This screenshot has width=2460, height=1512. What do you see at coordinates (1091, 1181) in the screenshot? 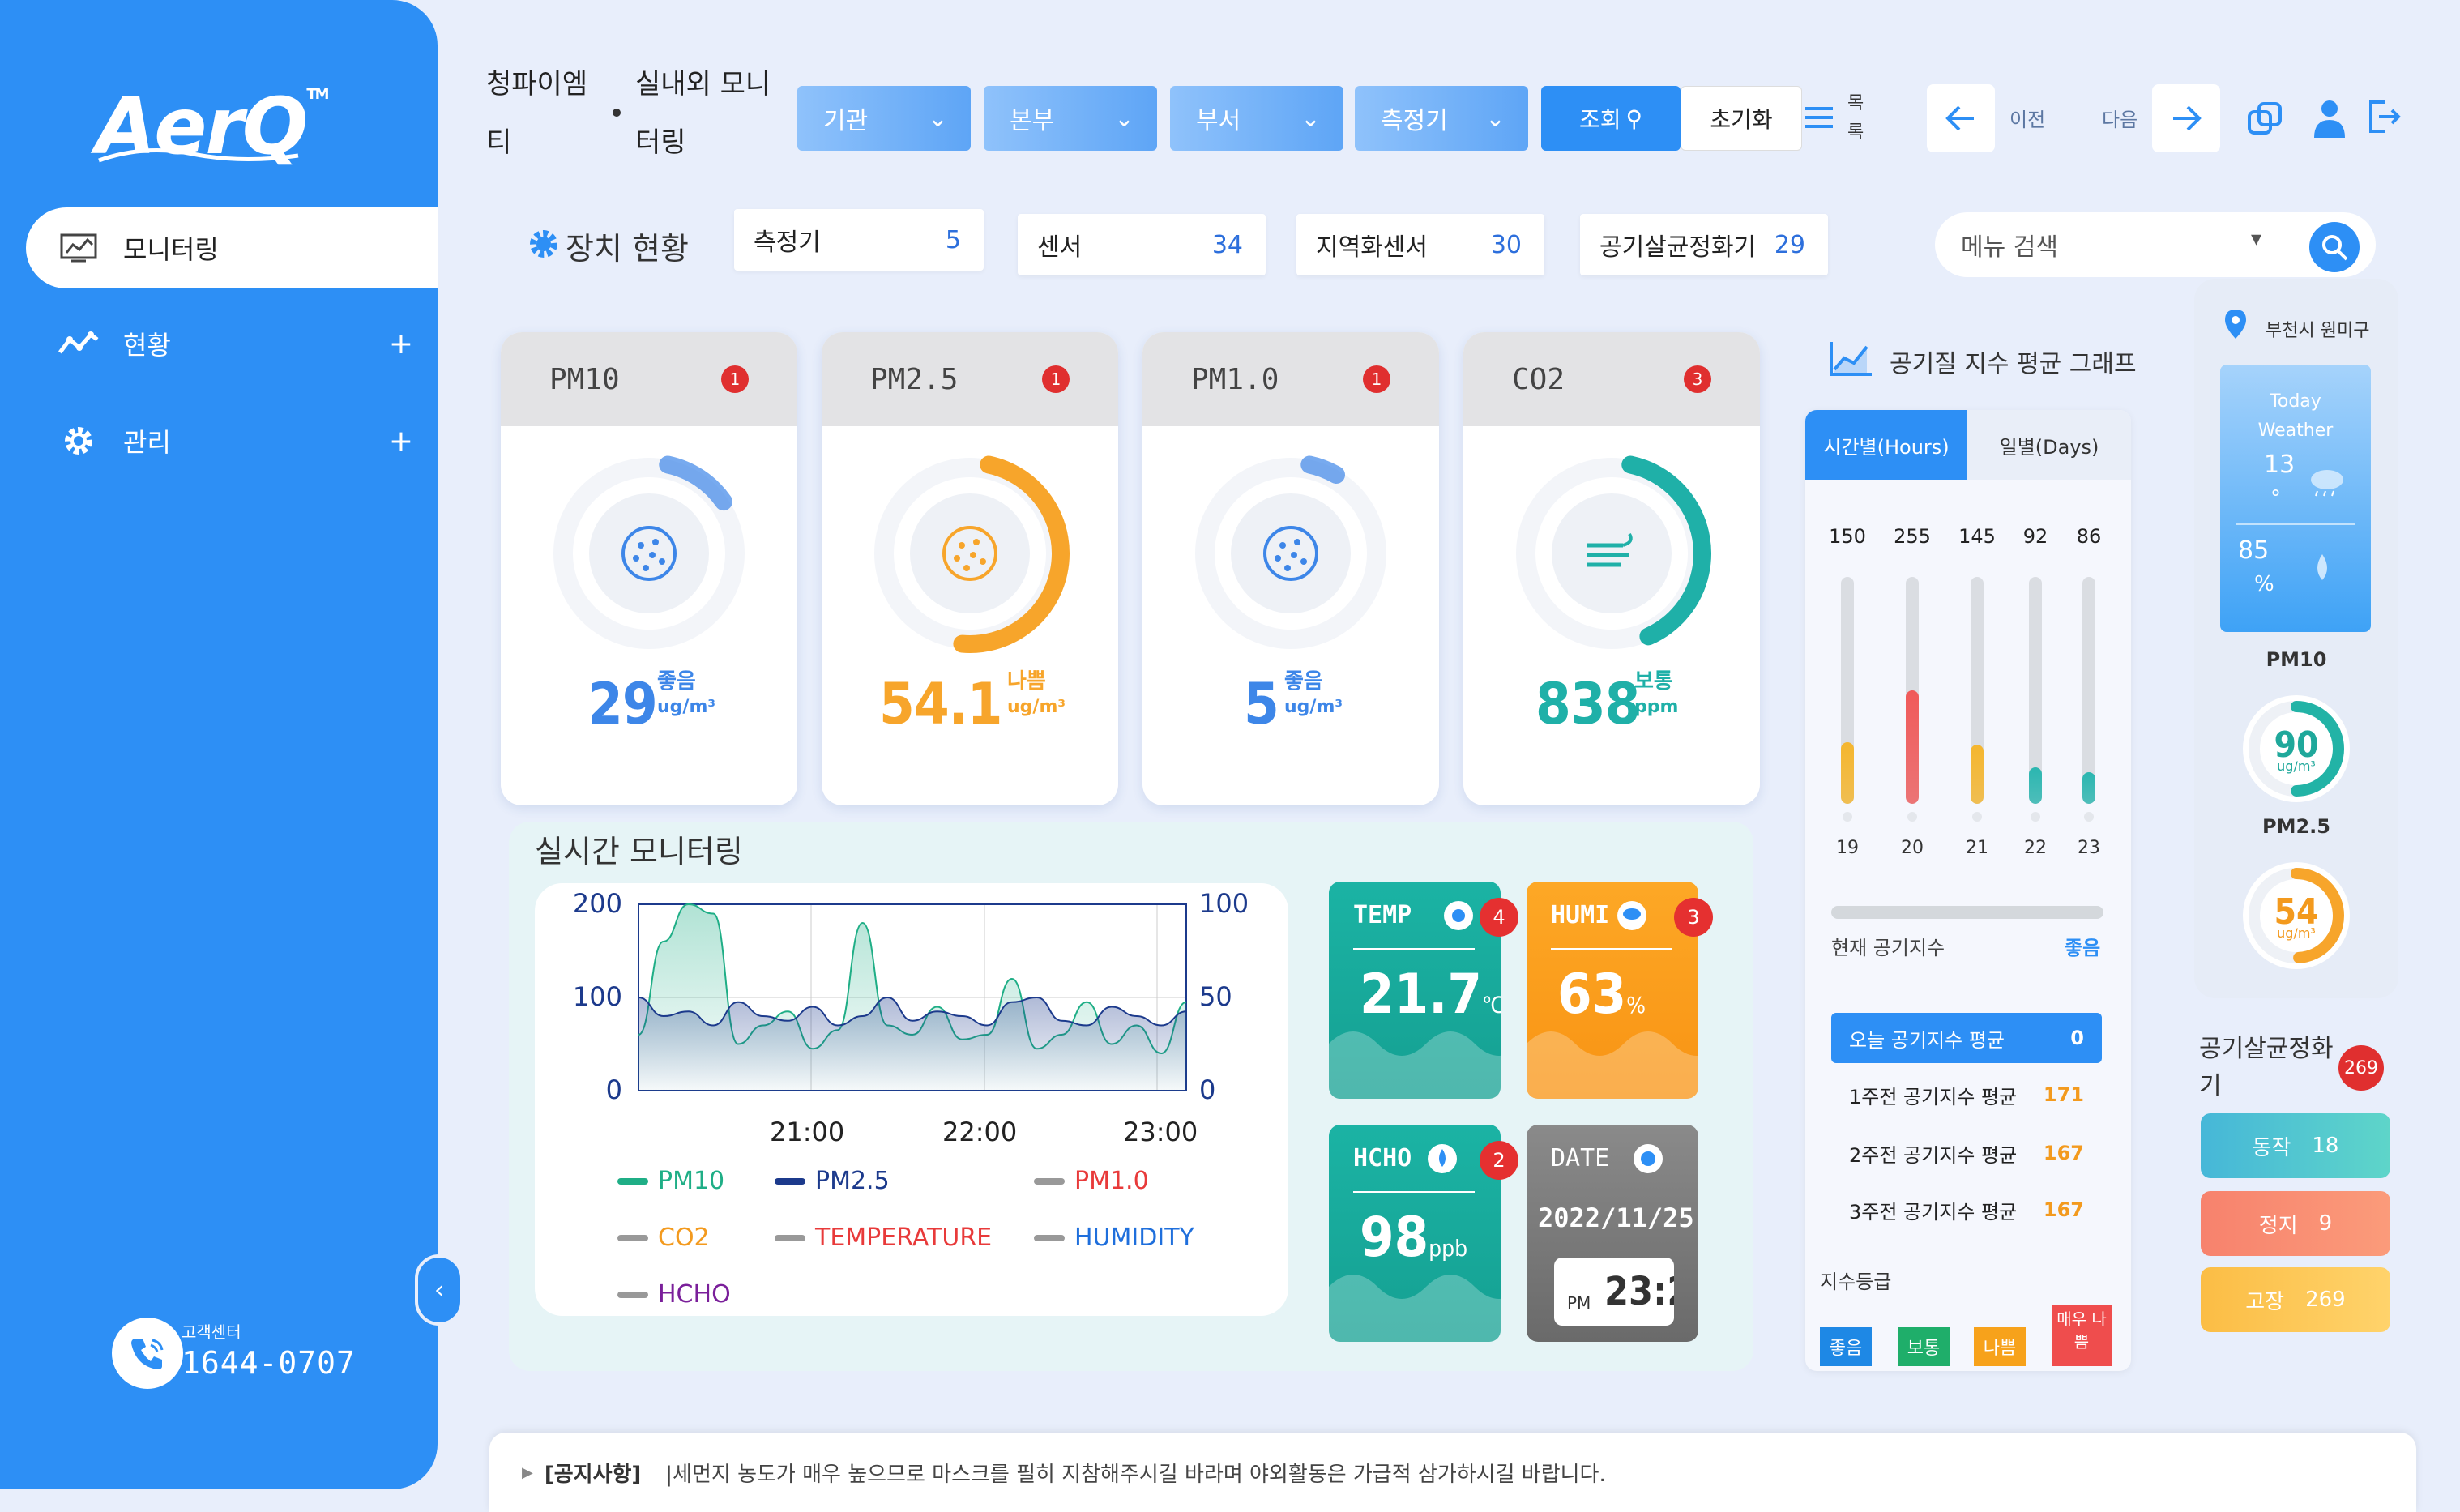
I see `legend-pm10: PM1.0` at bounding box center [1091, 1181].